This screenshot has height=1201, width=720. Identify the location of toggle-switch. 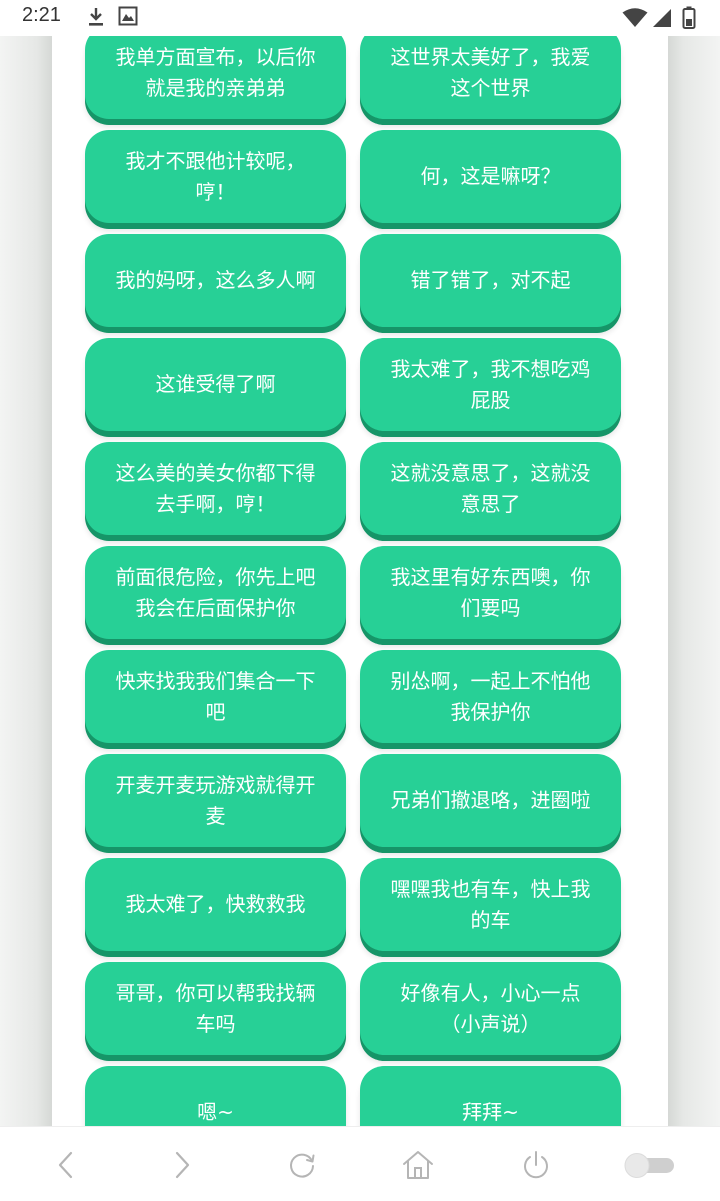
(650, 1165).